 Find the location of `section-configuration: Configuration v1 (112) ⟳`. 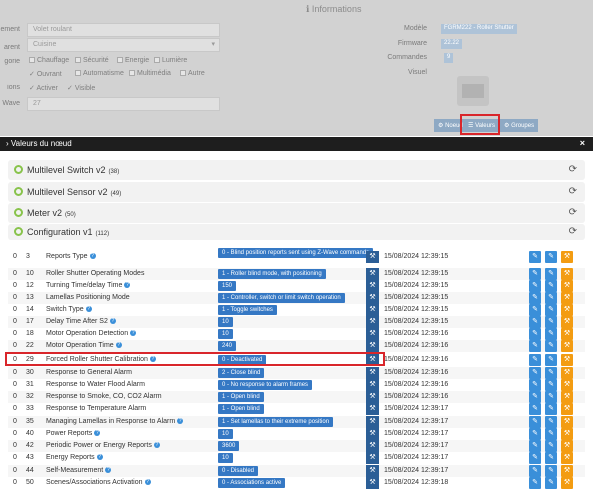

section-configuration: Configuration v1 (112) ⟳ is located at coordinates (296, 232).